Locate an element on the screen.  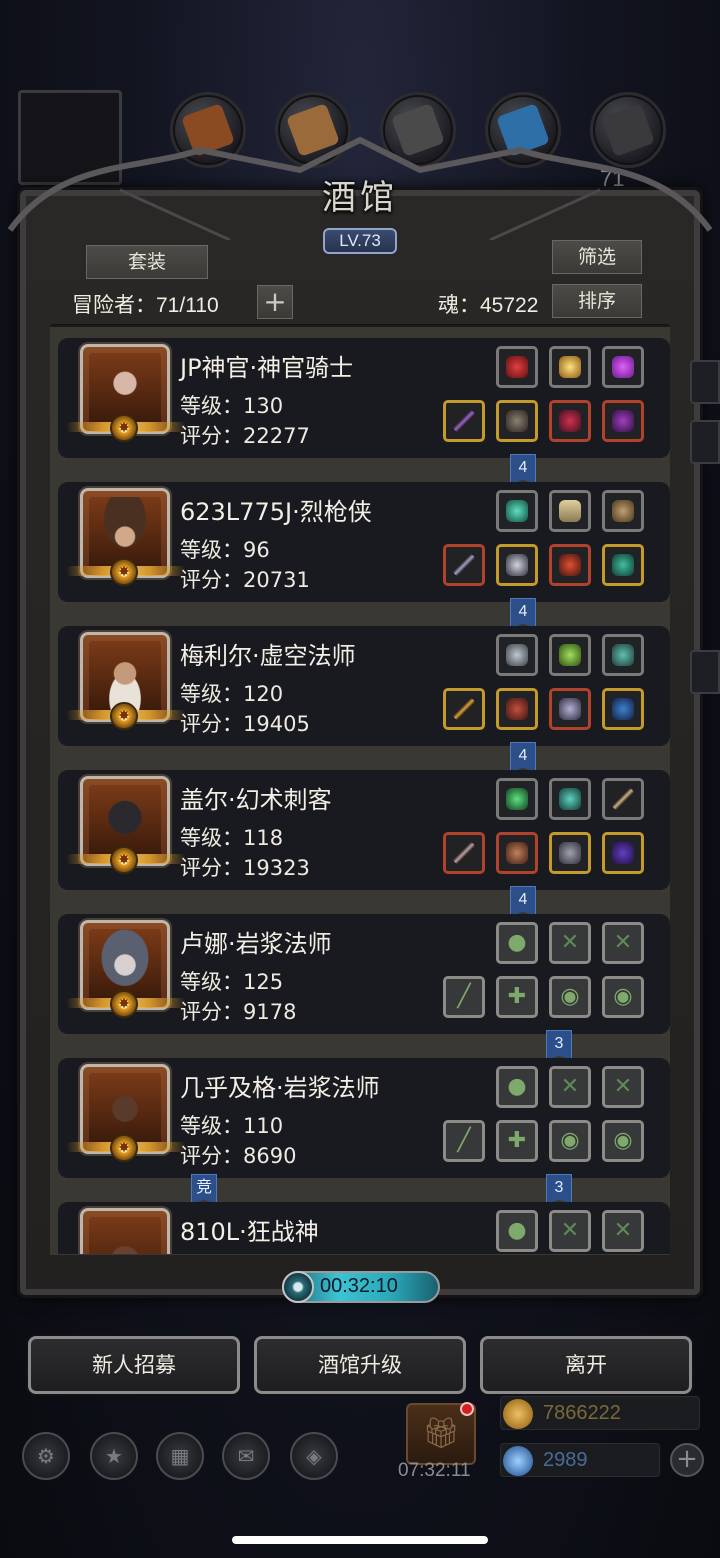
suit-button: 套装 is located at coordinates (147, 262).